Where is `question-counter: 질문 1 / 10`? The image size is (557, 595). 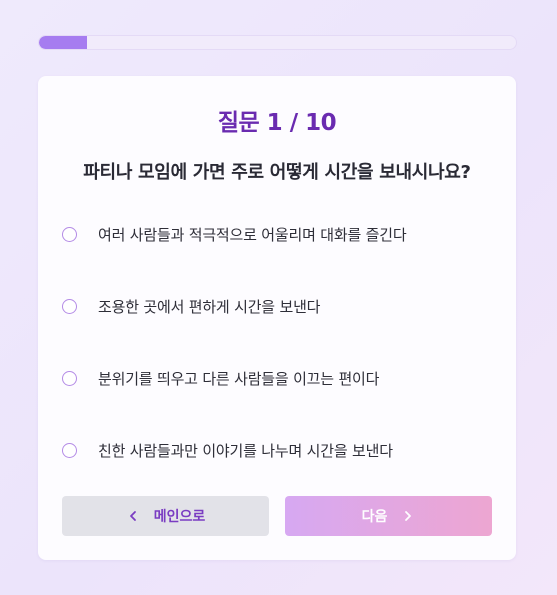 question-counter: 질문 1 / 10 is located at coordinates (277, 123).